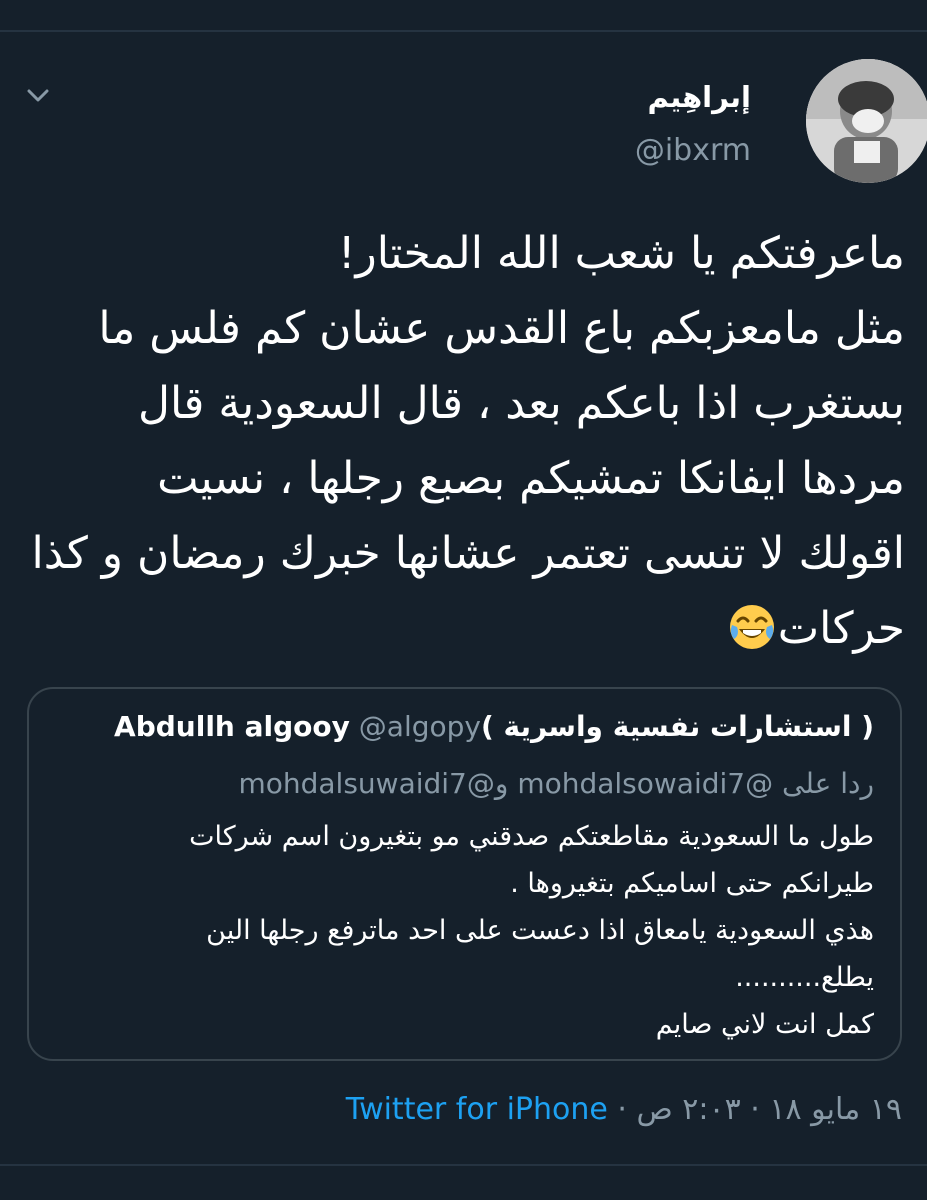  What do you see at coordinates (477, 1109) in the screenshot?
I see `source-link: Twitter for iPhone` at bounding box center [477, 1109].